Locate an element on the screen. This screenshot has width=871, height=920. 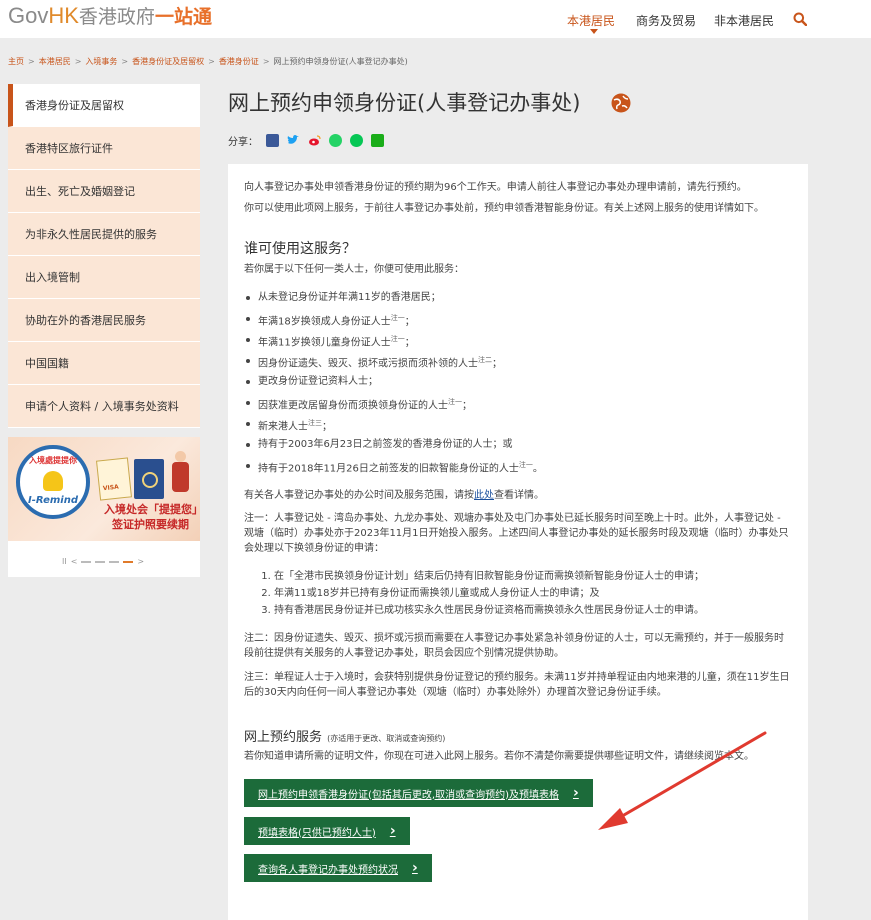
online-service-globe-icon is located at coordinates (621, 103).